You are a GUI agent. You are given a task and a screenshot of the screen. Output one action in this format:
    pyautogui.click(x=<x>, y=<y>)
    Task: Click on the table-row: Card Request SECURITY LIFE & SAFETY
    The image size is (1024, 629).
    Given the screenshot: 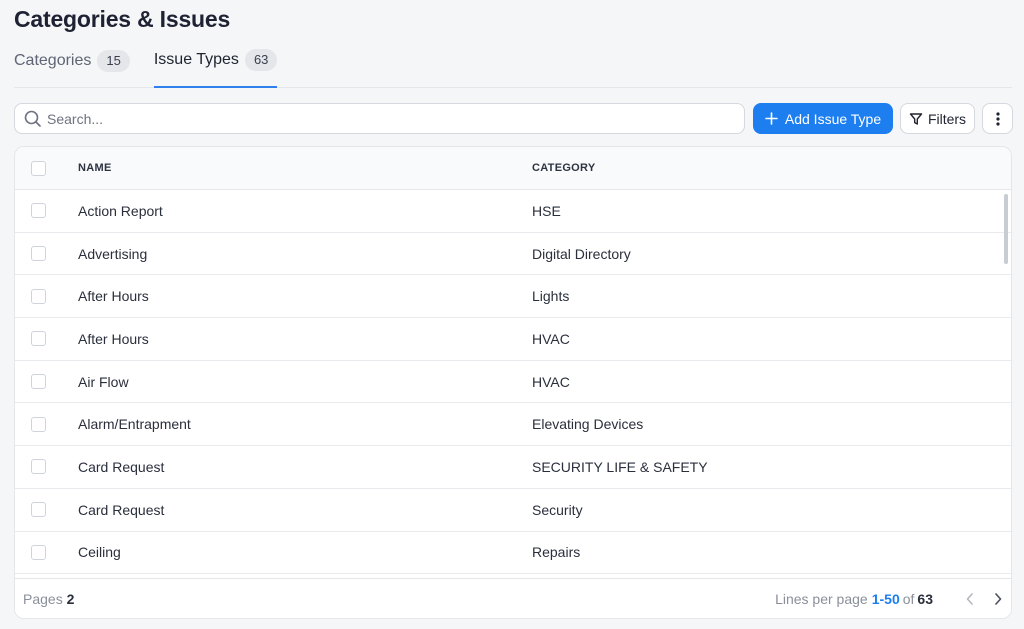 What is the action you would take?
    pyautogui.click(x=513, y=467)
    